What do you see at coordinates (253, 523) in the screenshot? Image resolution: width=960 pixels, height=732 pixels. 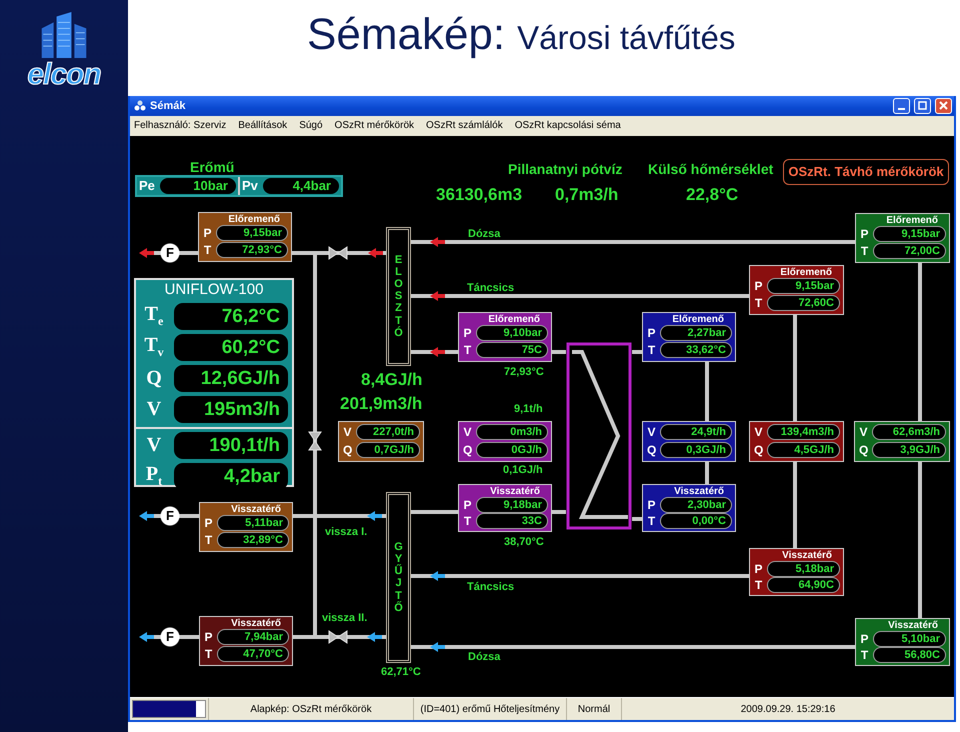 I see `reading-display: 5,11bar` at bounding box center [253, 523].